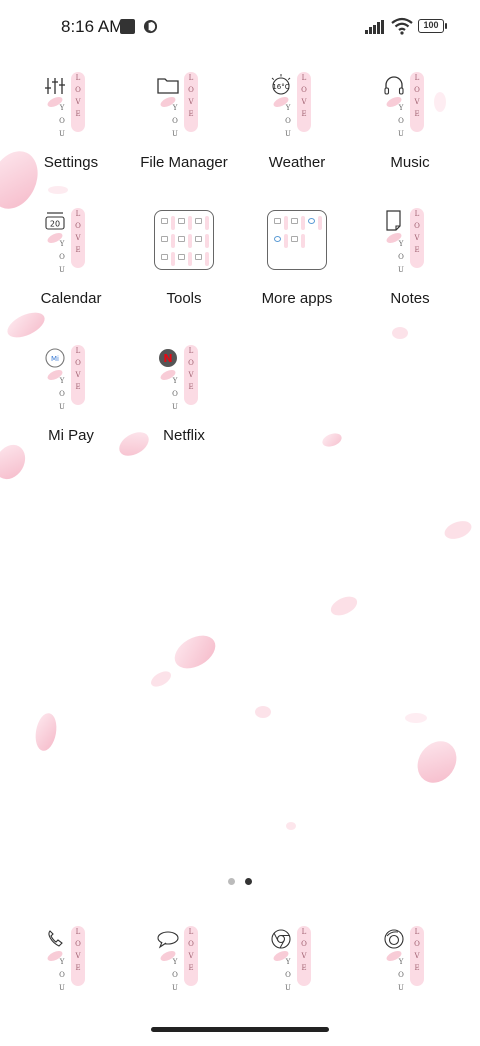  What do you see at coordinates (55, 224) in the screenshot?
I see `svg-text: 20` at bounding box center [55, 224].